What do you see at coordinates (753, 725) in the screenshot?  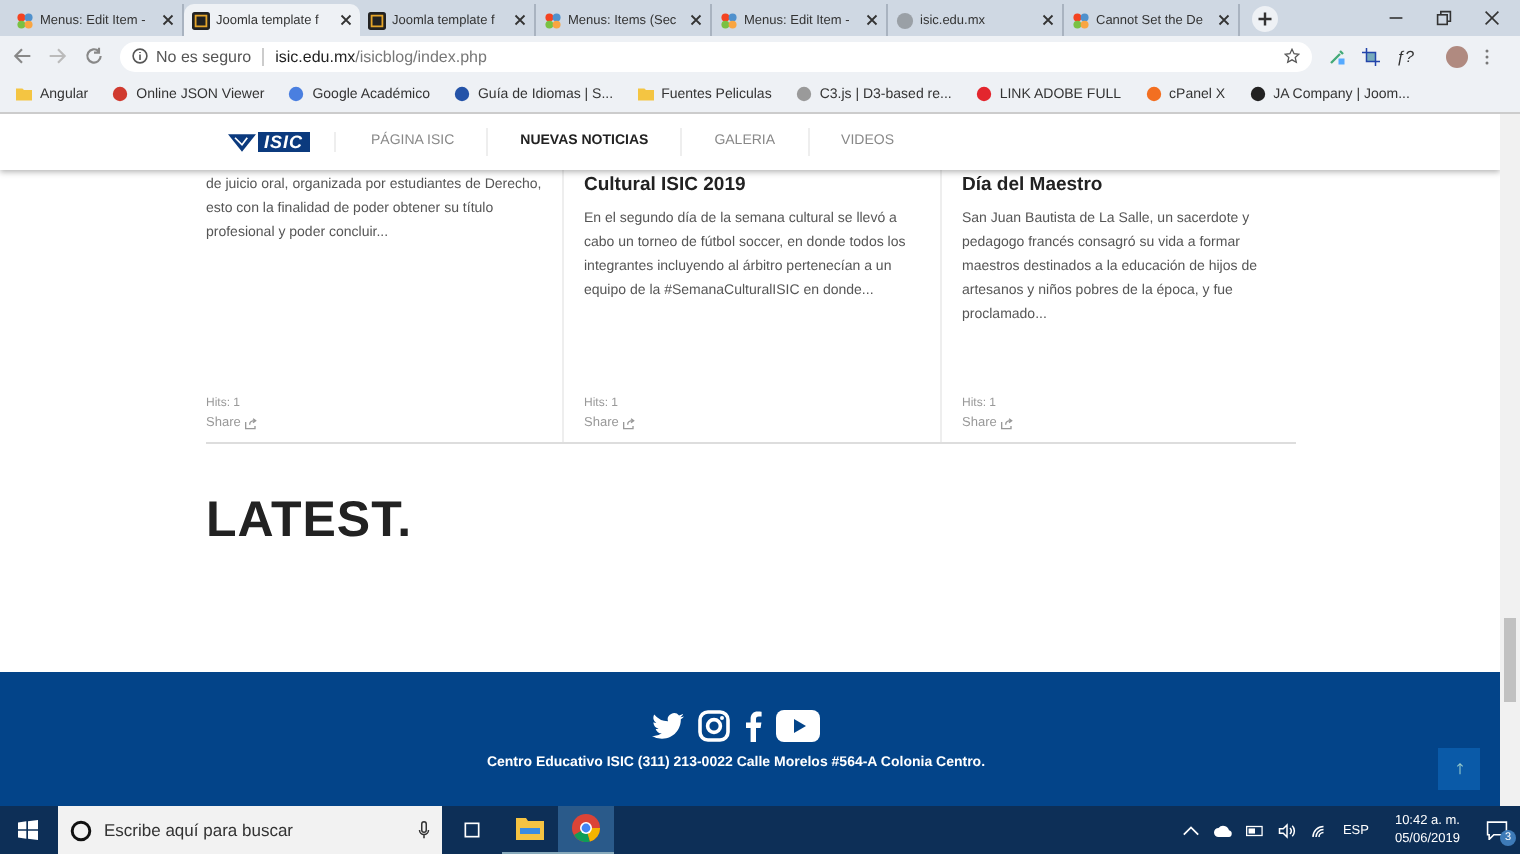 I see `facebook-icon` at bounding box center [753, 725].